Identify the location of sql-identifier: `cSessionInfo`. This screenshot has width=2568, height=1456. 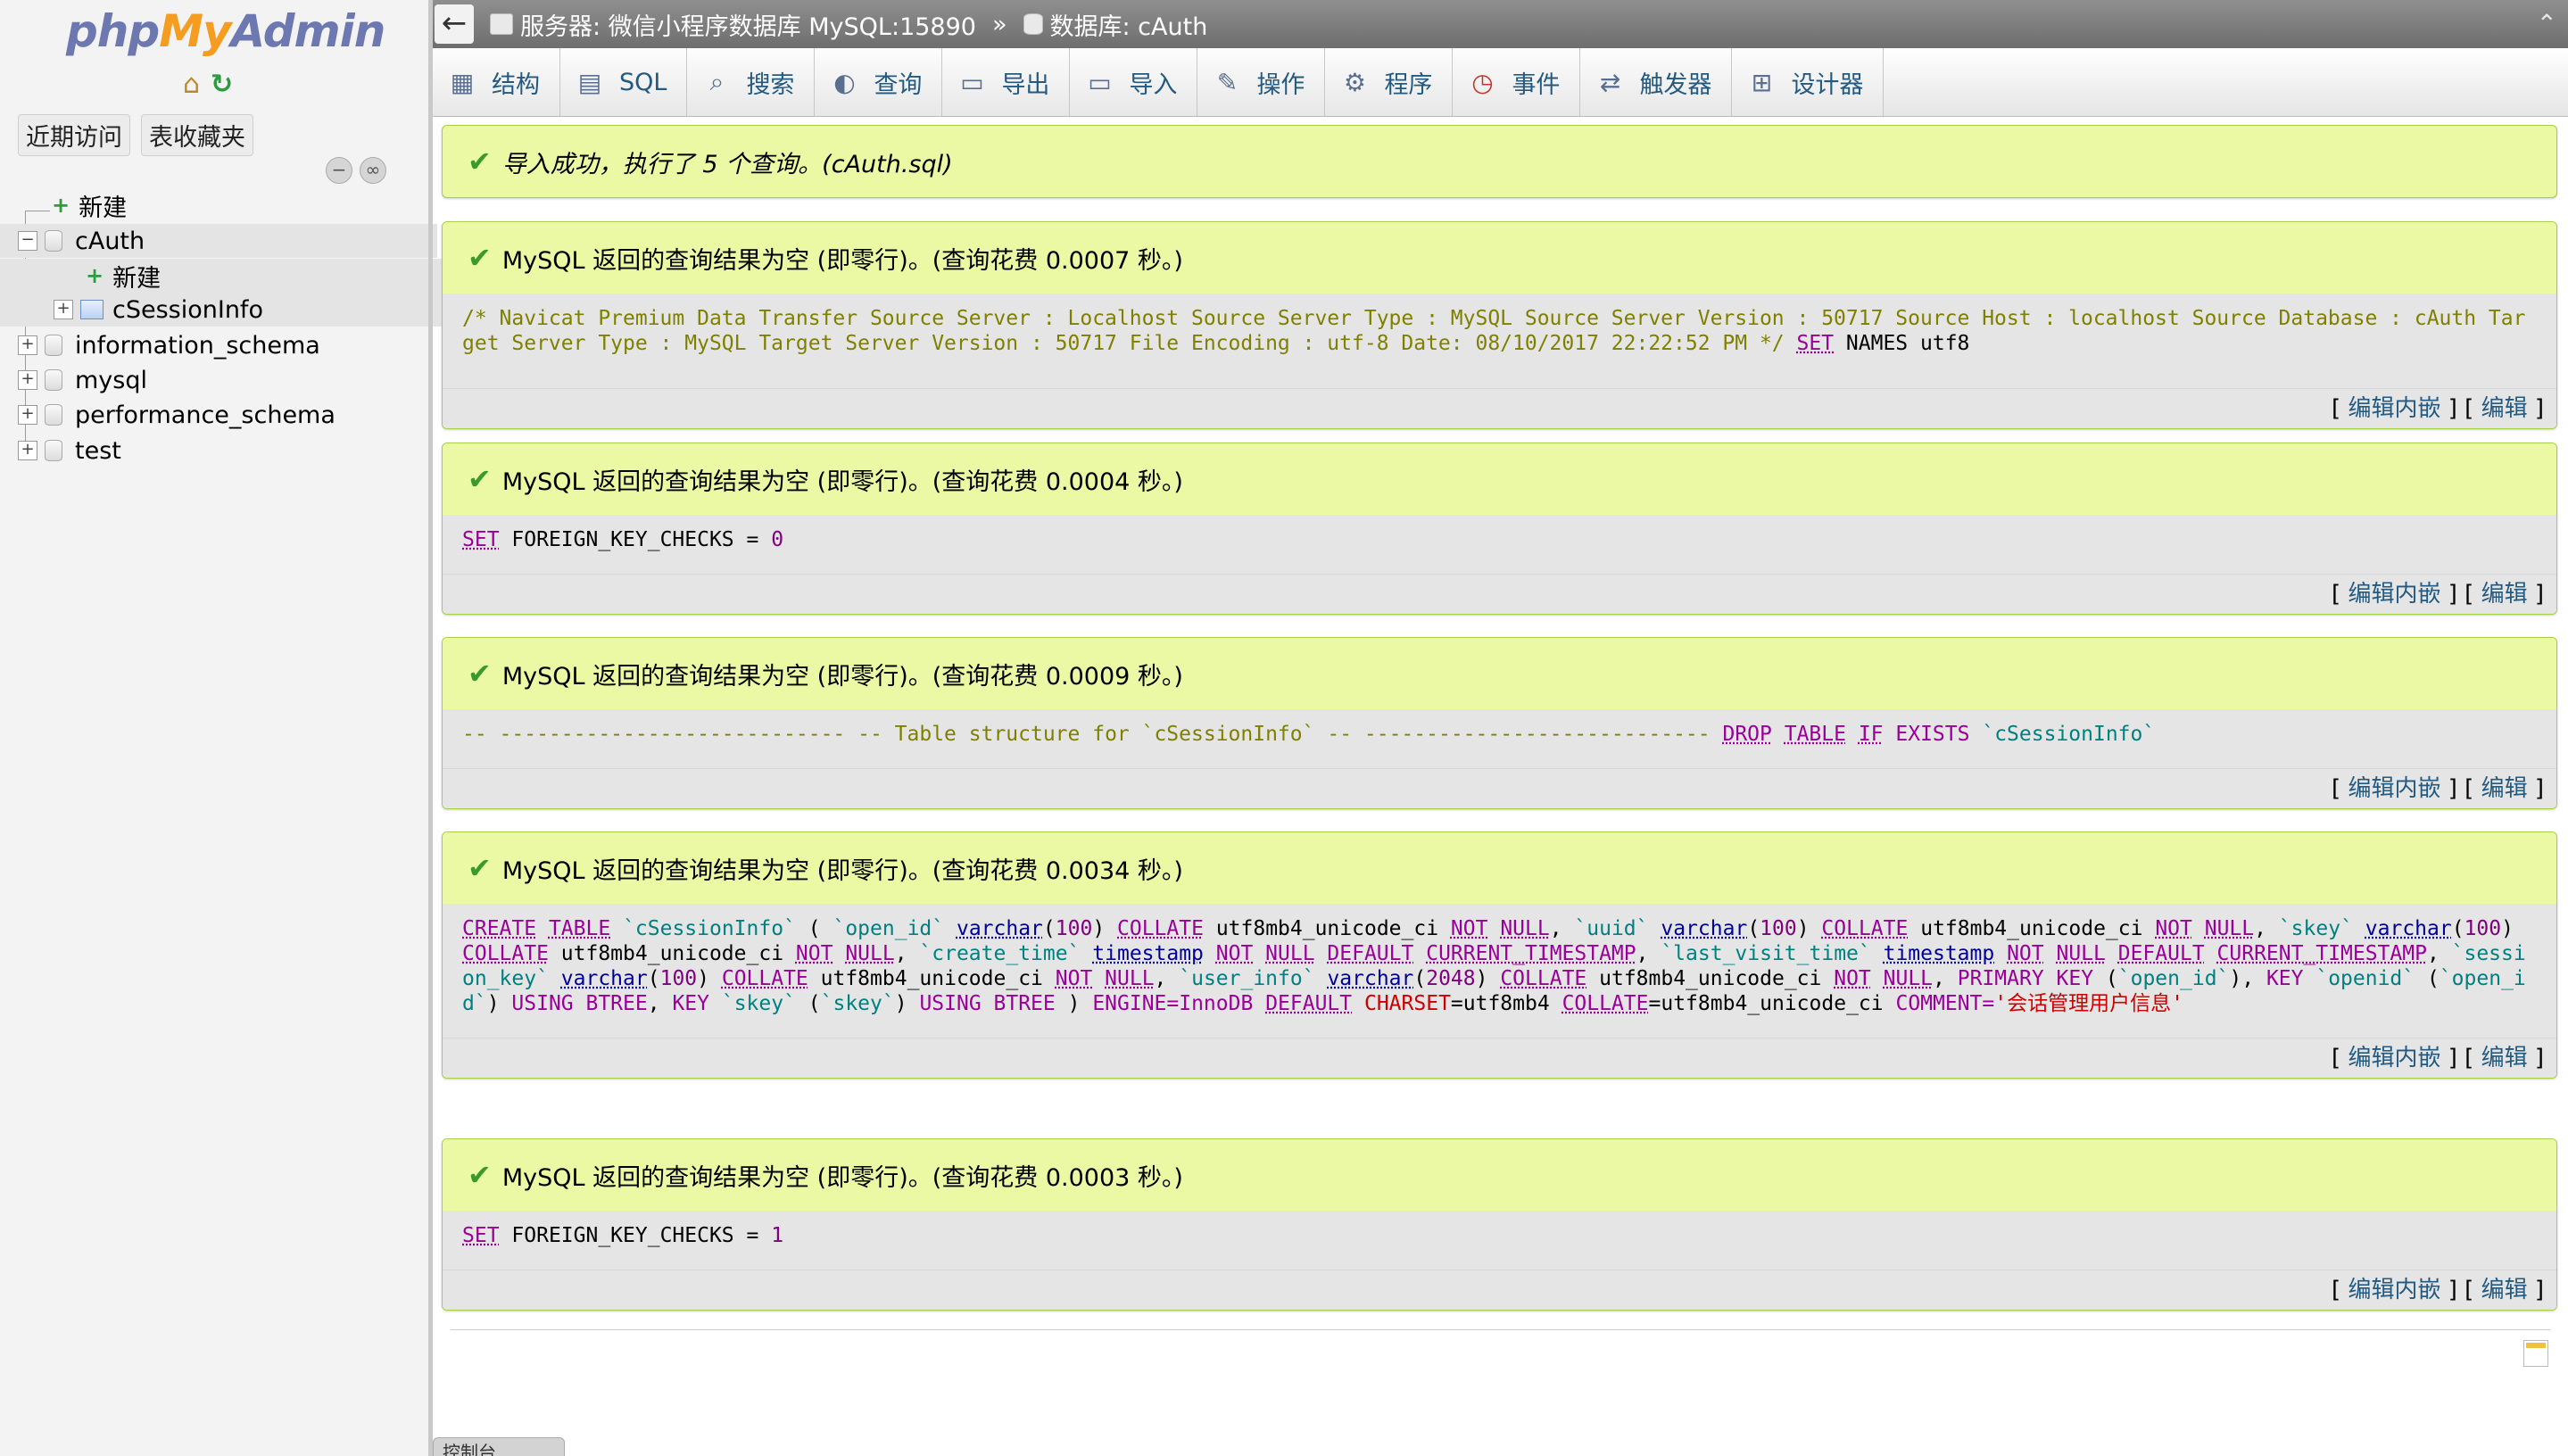
(2069, 735).